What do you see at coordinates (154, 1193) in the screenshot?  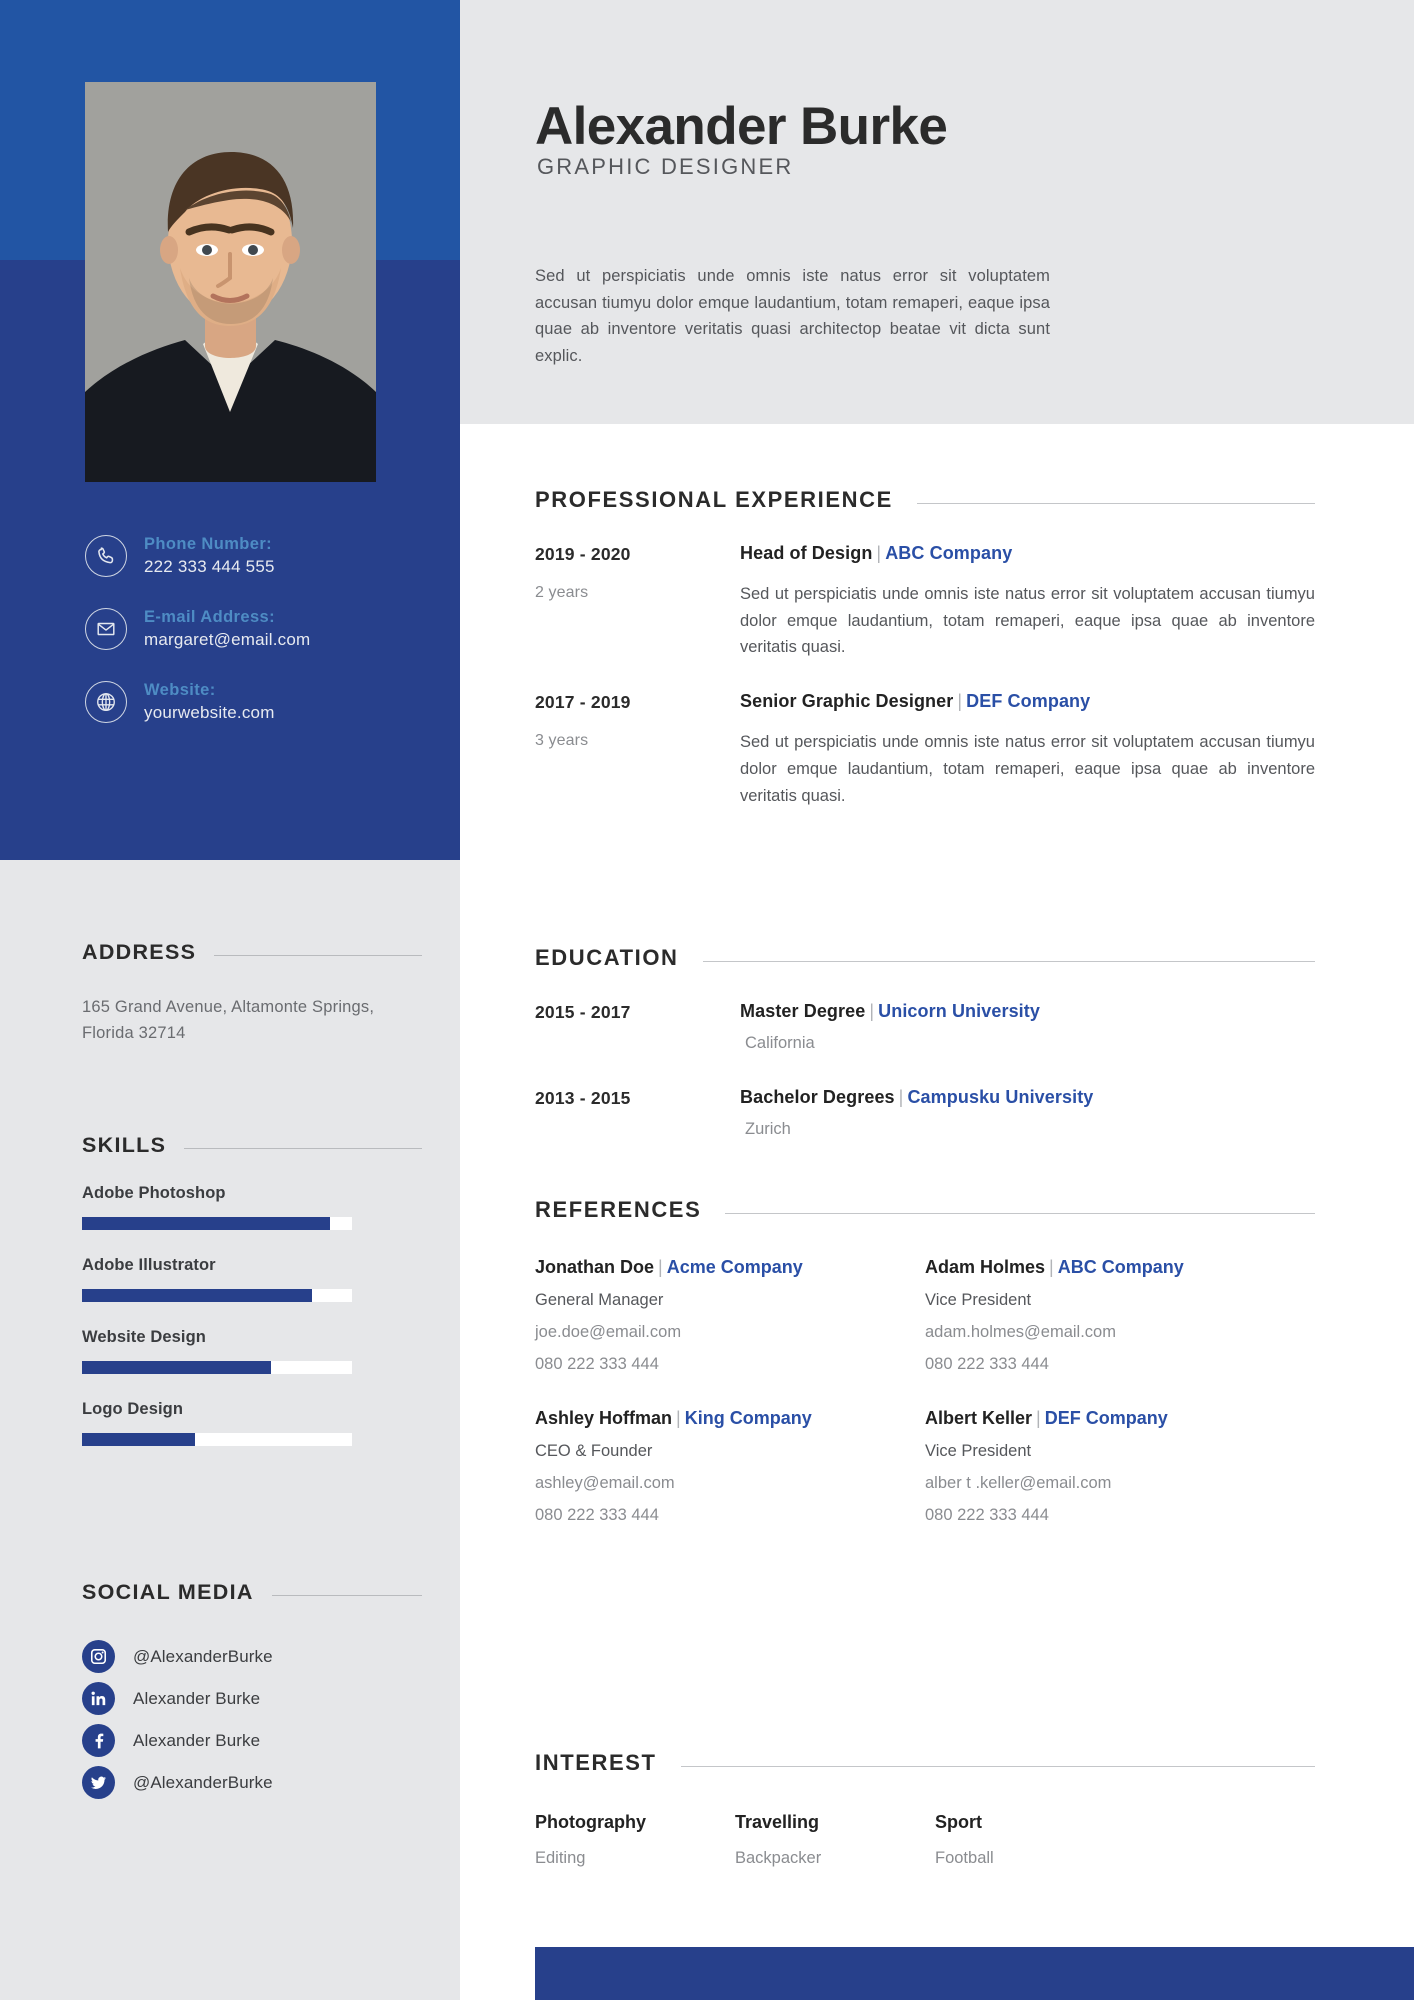 I see `skill-label: Adobe Photoshop` at bounding box center [154, 1193].